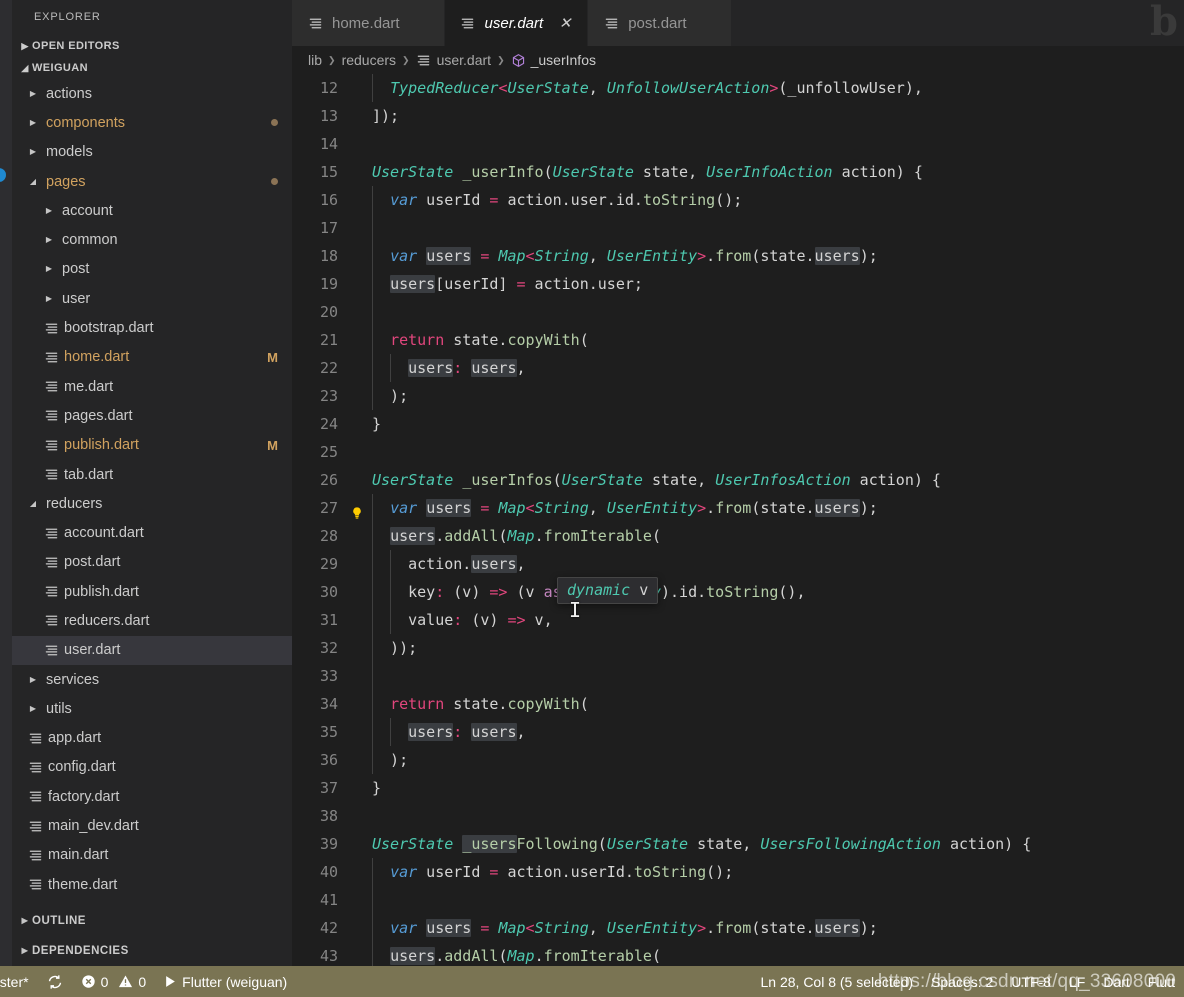 The height and width of the screenshot is (997, 1184). What do you see at coordinates (152, 181) in the screenshot?
I see `tree-folder-pages: ◢ pages` at bounding box center [152, 181].